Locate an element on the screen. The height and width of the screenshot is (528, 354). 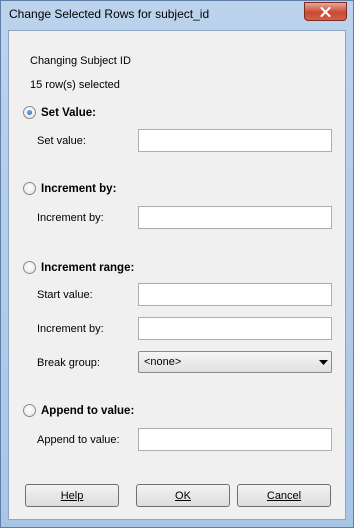
close-button is located at coordinates (325, 11).